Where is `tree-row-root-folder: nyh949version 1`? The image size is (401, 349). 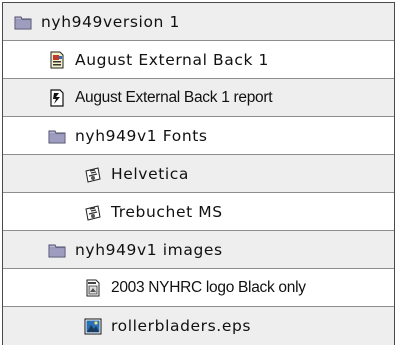
tree-row-root-folder: nyh949version 1 is located at coordinates (198, 22).